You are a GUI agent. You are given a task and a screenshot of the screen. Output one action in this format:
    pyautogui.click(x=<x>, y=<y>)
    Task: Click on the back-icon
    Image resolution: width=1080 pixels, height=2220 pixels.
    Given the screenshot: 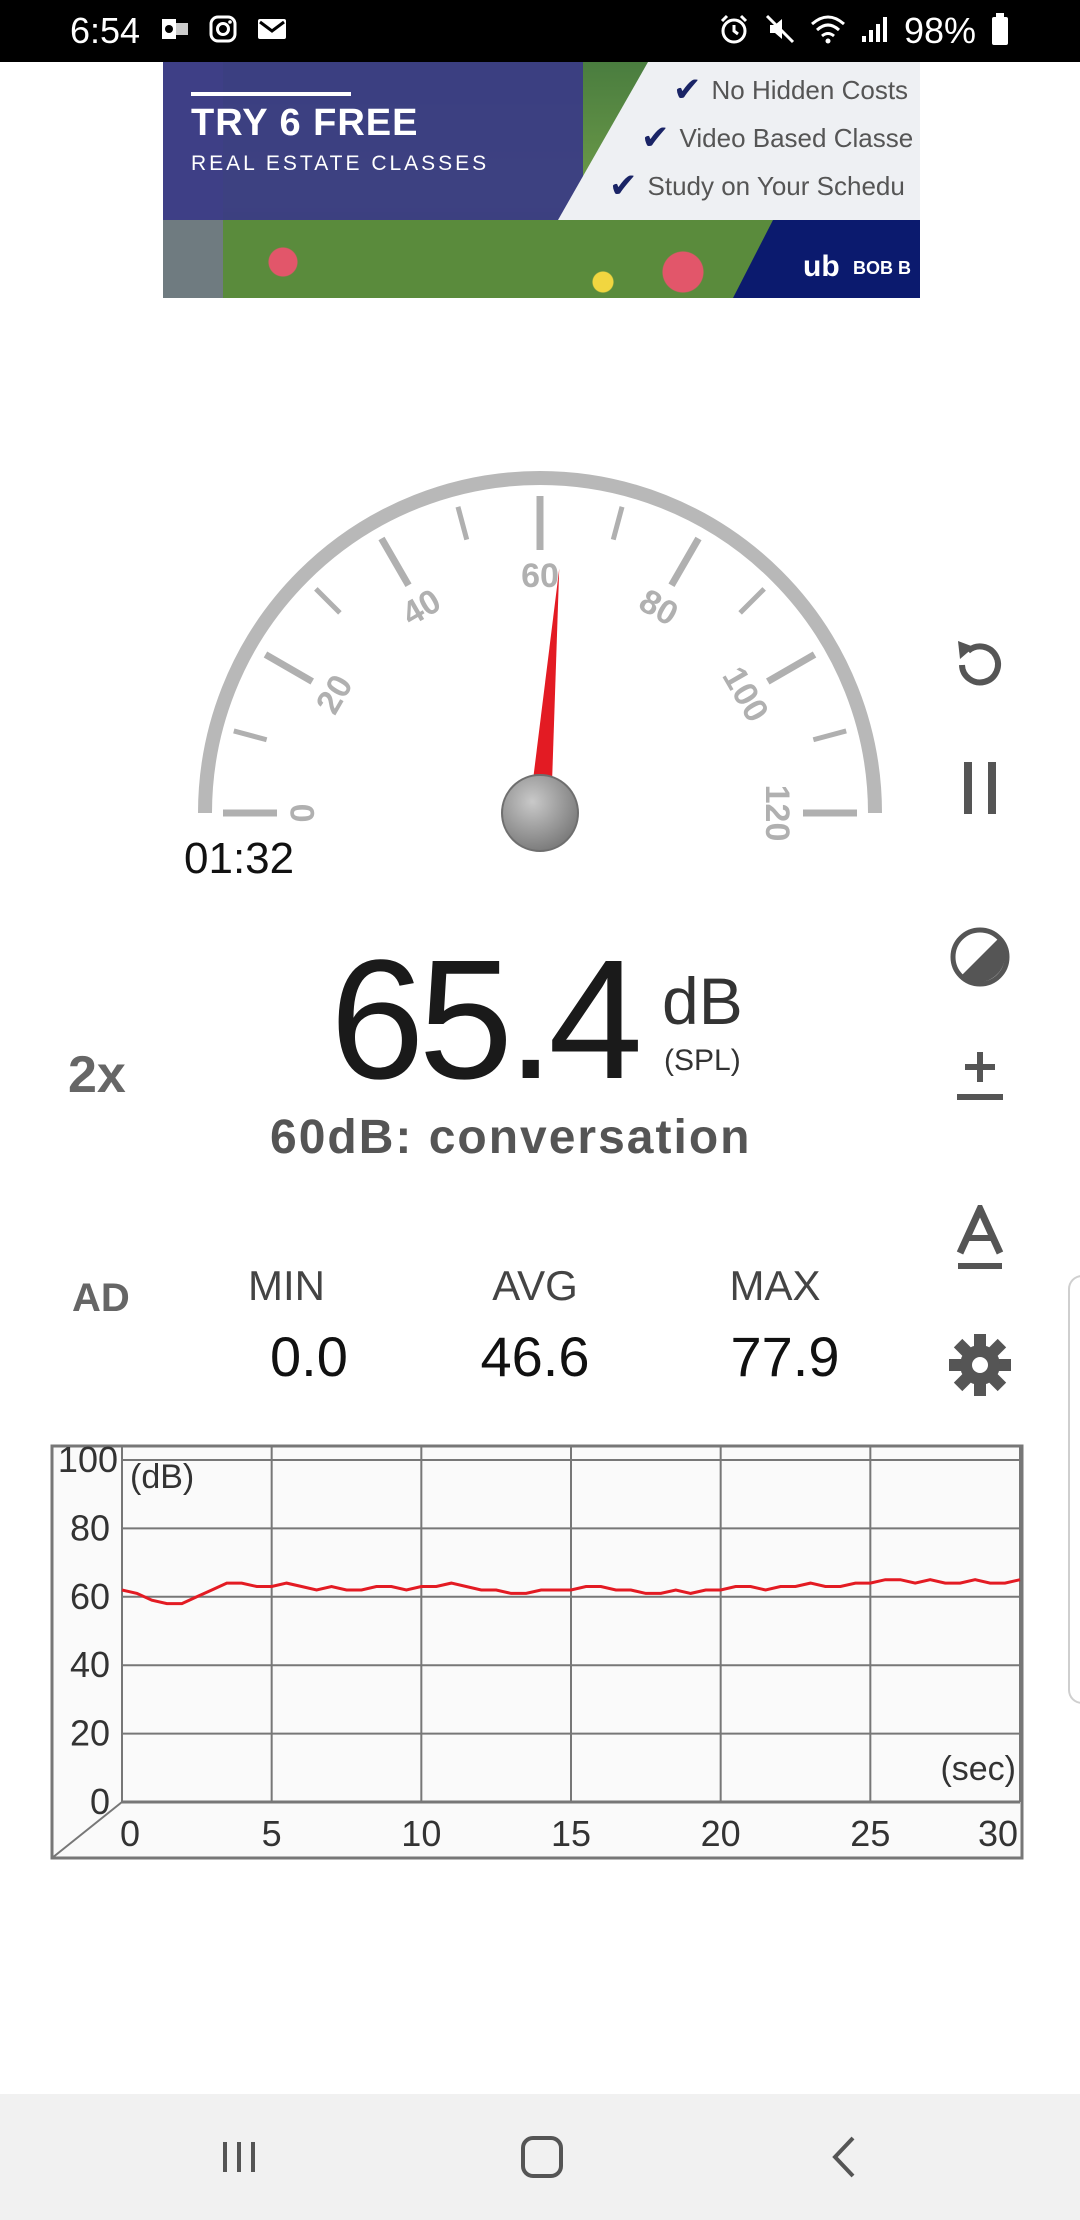 What is the action you would take?
    pyautogui.click(x=843, y=2157)
    